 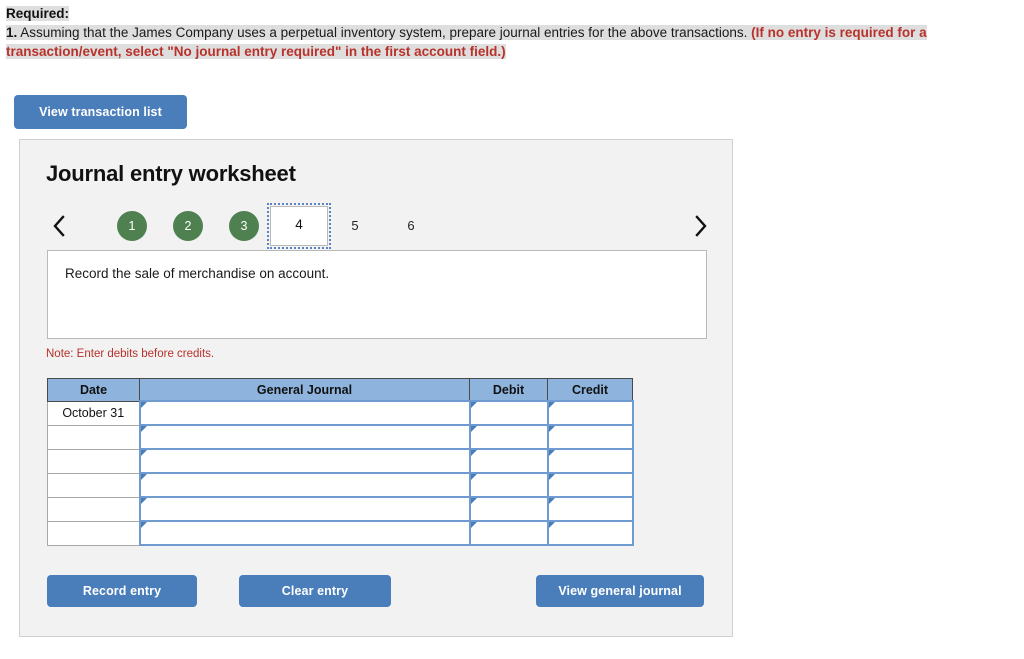 What do you see at coordinates (93, 390) in the screenshot?
I see `column-header-date: Date` at bounding box center [93, 390].